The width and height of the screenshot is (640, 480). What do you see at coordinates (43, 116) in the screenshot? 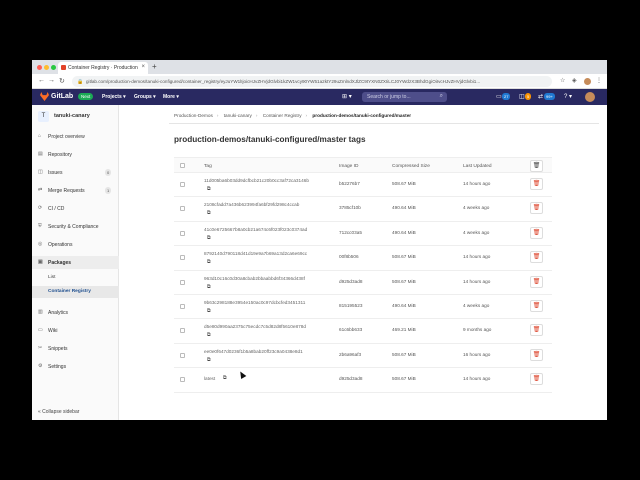
I see `project-avatar: T` at bounding box center [43, 116].